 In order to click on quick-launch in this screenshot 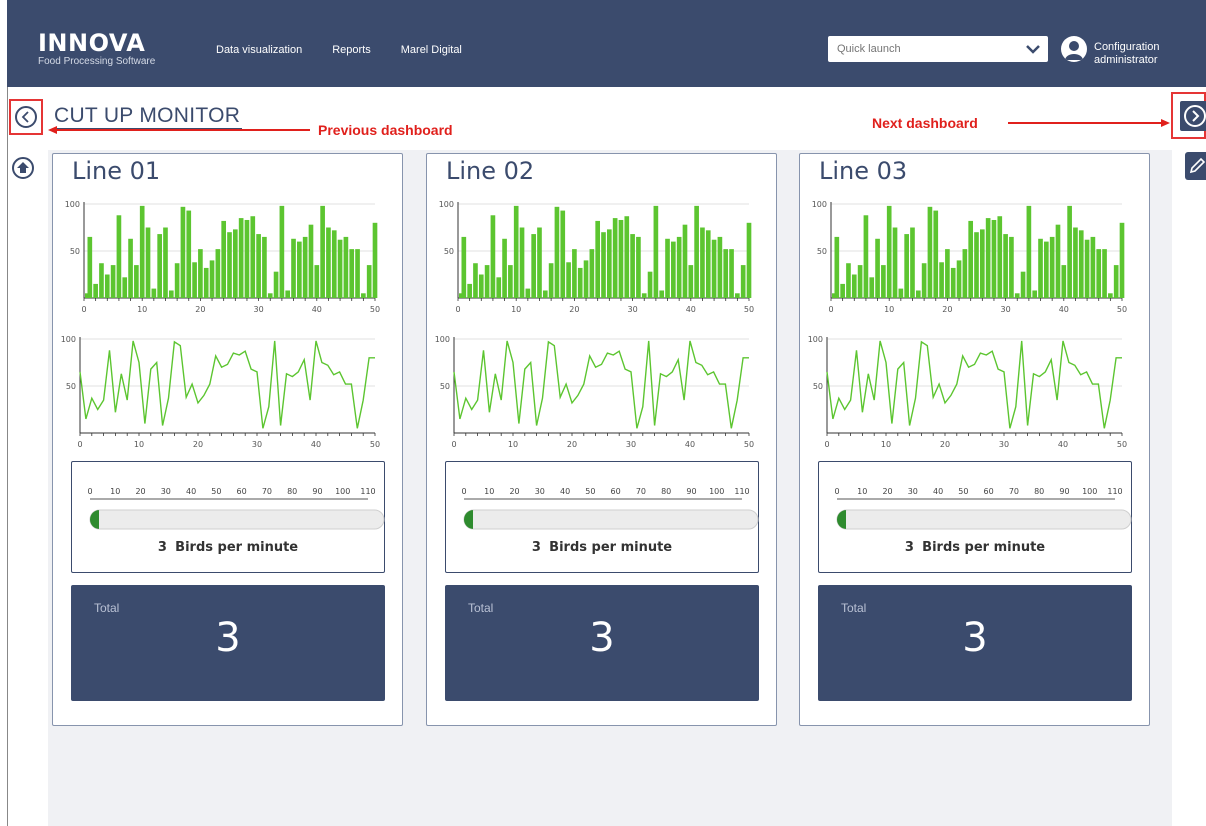, I will do `click(938, 49)`.